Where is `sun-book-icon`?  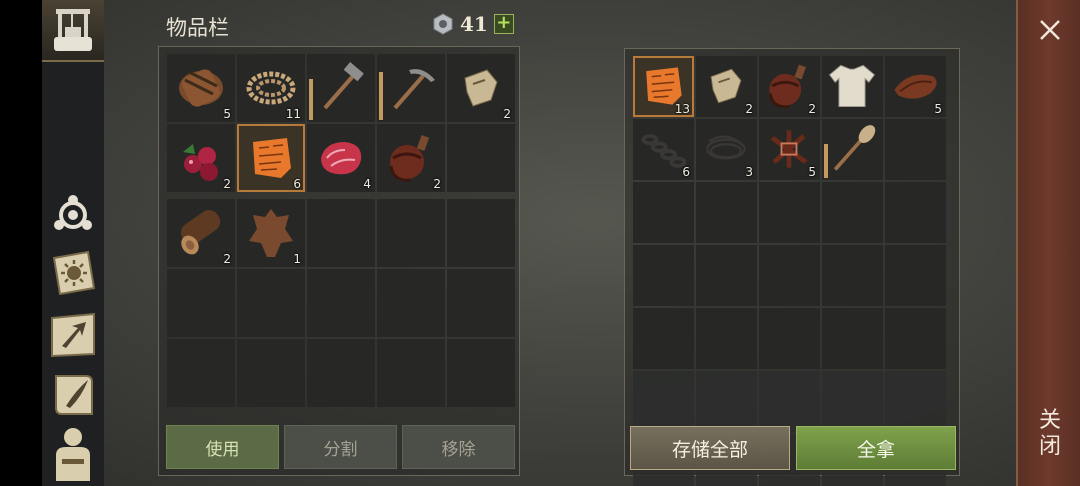 sun-book-icon is located at coordinates (74, 273).